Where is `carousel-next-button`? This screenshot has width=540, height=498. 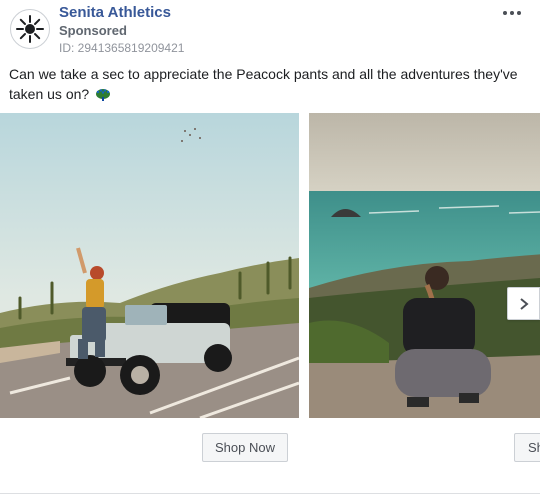 carousel-next-button is located at coordinates (523, 303).